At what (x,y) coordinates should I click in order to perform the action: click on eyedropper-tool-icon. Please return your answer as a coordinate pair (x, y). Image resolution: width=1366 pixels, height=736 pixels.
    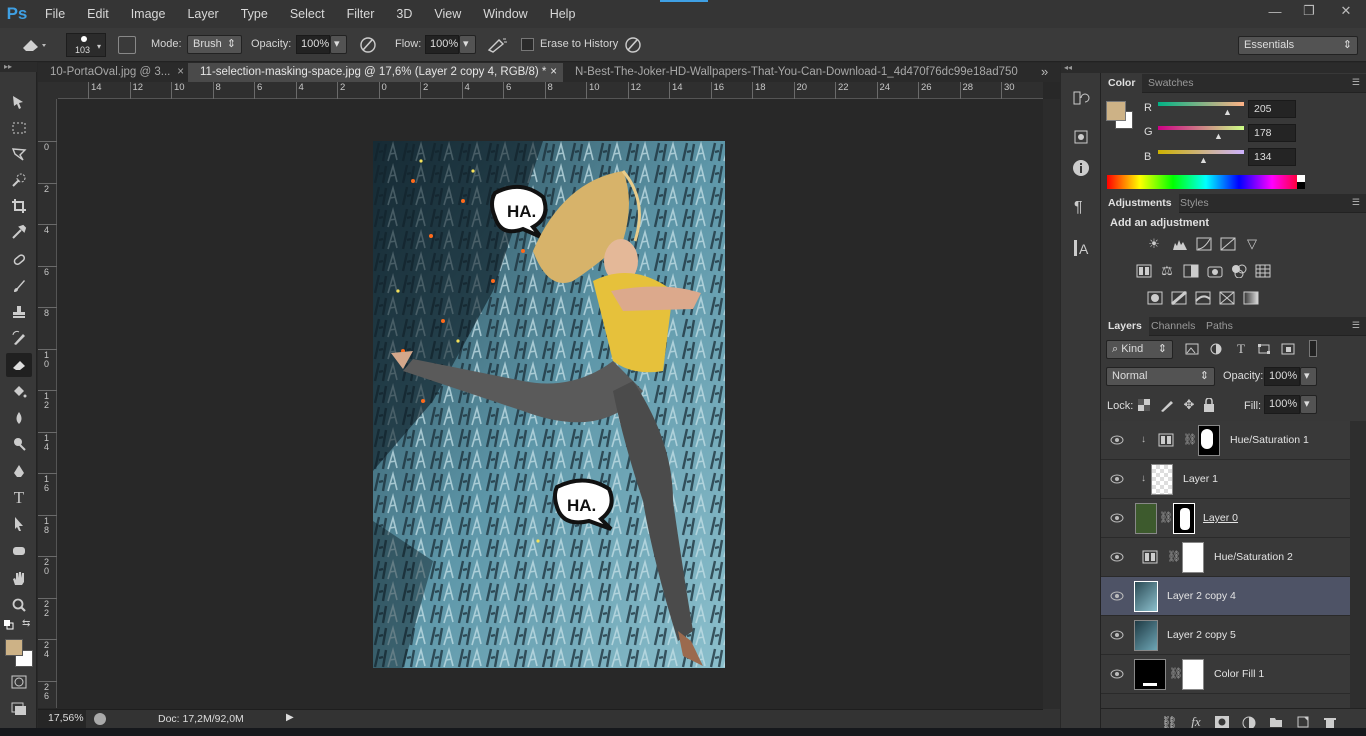
    Looking at the image, I should click on (19, 232).